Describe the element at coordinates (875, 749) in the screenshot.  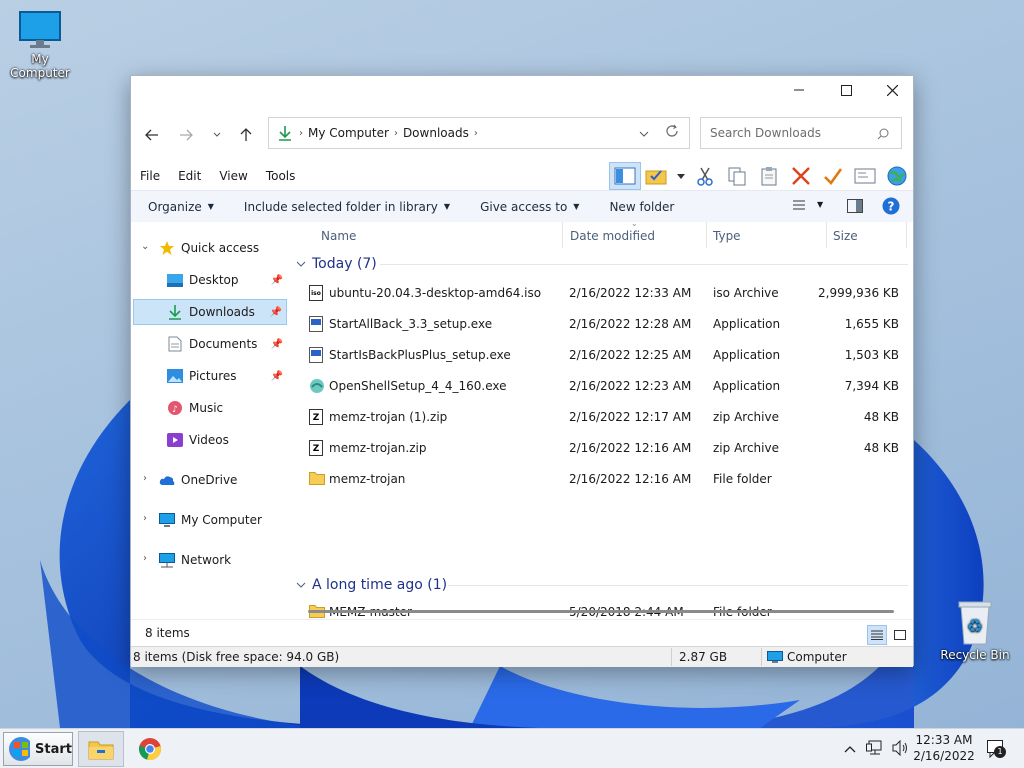
I see `network-status-button` at that location.